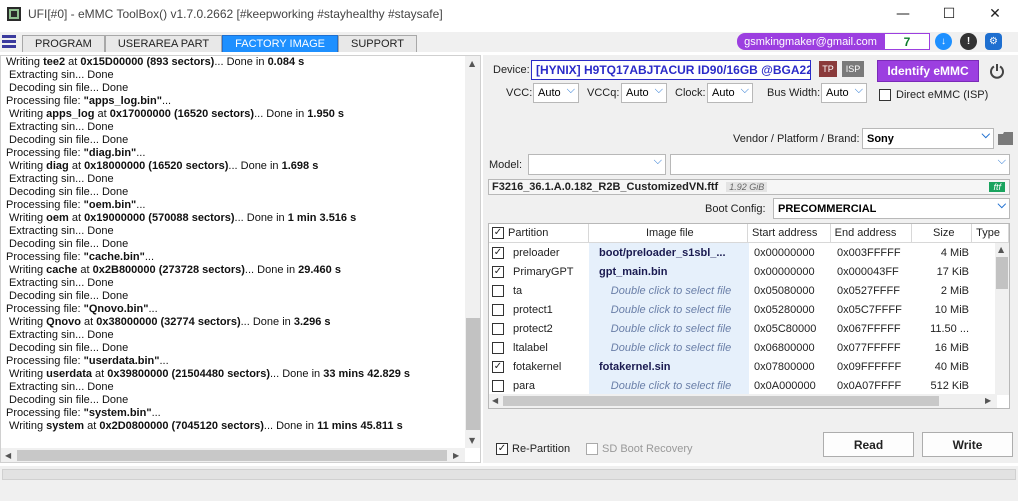 Image resolution: width=1018 pixels, height=501 pixels. I want to click on device-label: Device:, so click(511, 70).